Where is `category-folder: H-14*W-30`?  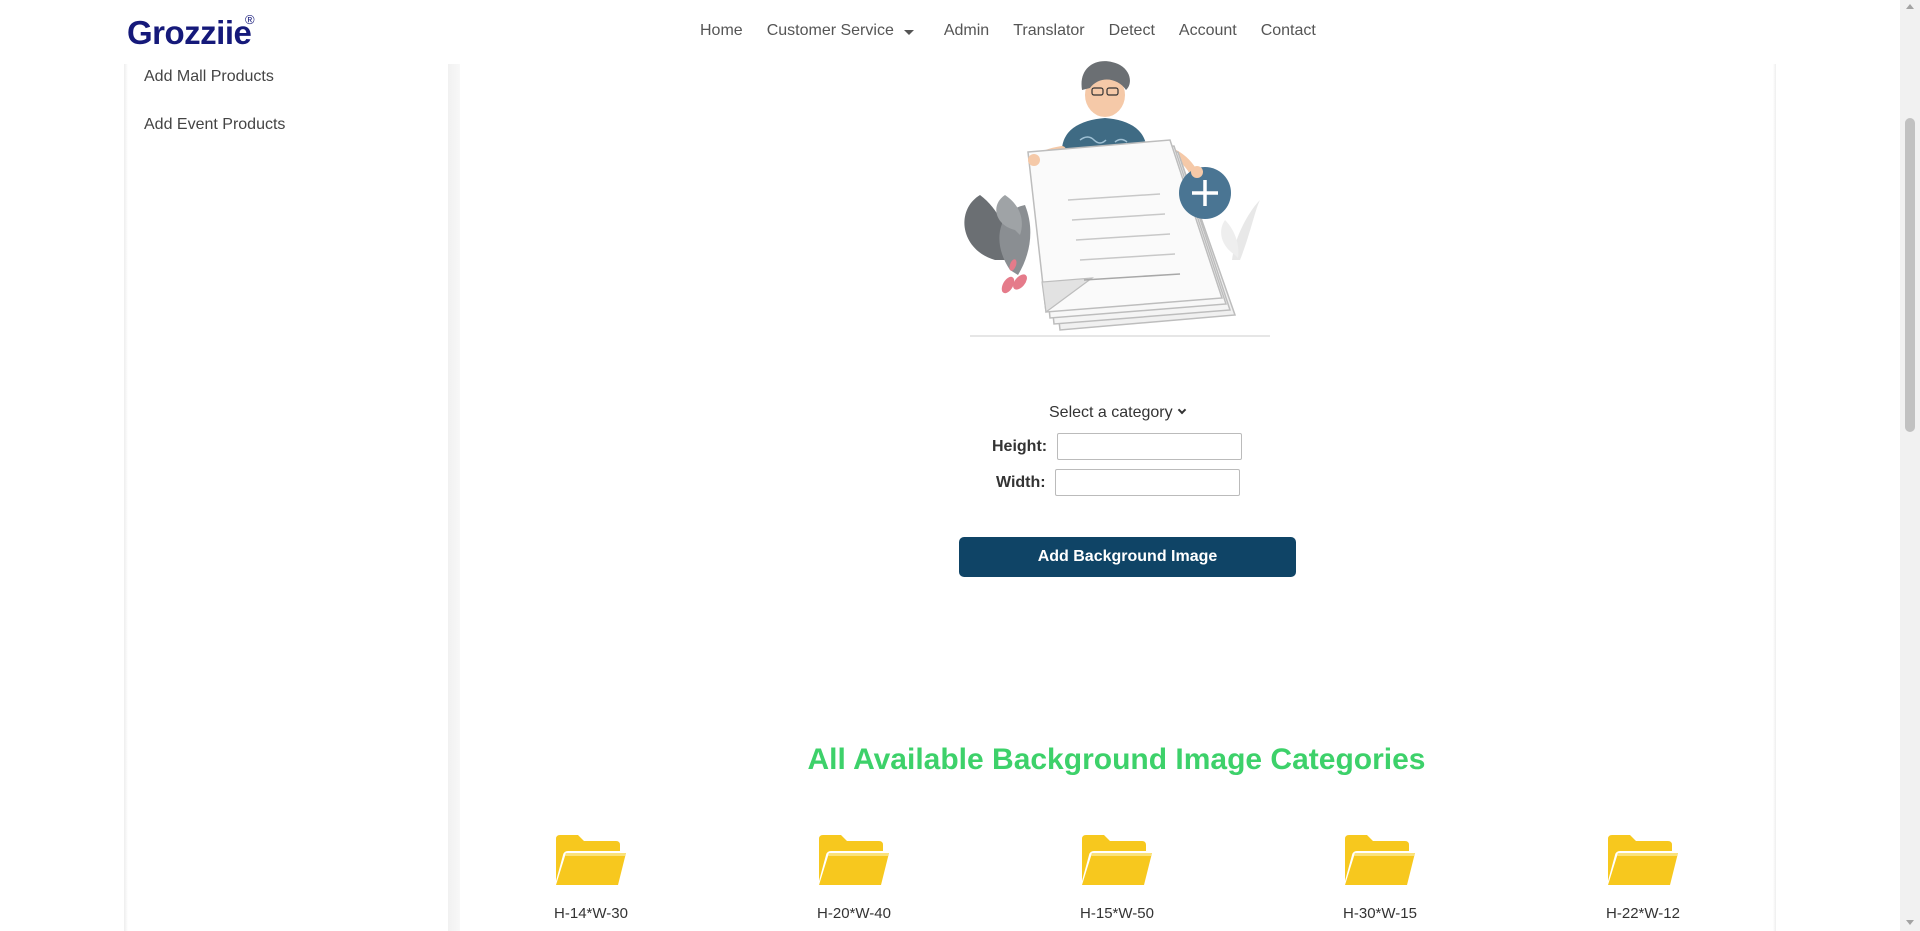
category-folder: H-14*W-30 is located at coordinates (591, 877).